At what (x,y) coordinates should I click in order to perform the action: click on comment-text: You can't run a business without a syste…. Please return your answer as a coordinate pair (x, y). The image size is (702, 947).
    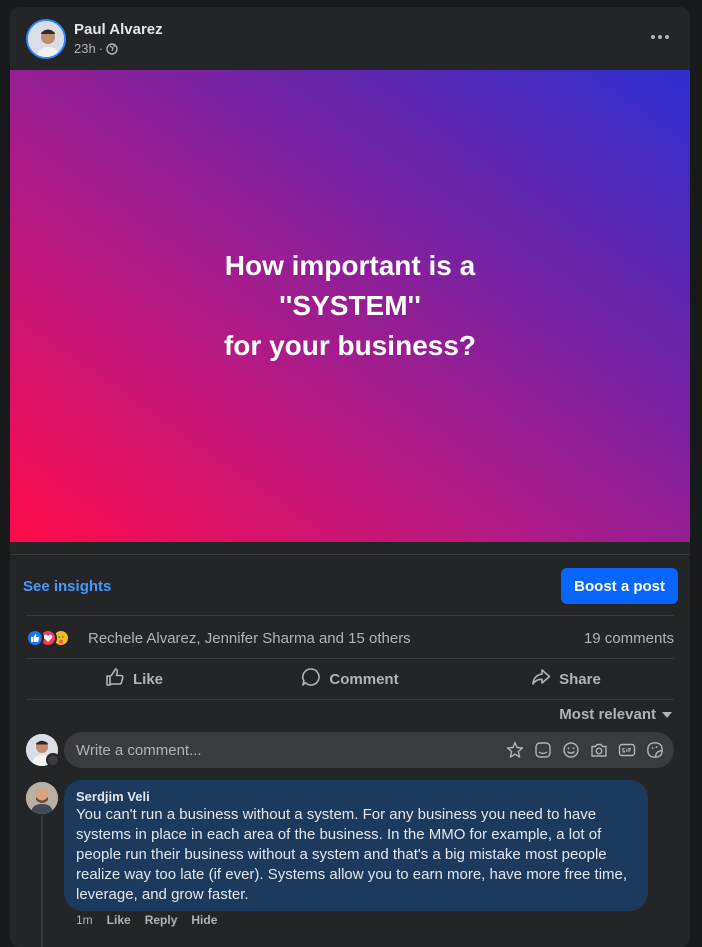
    Looking at the image, I should click on (352, 854).